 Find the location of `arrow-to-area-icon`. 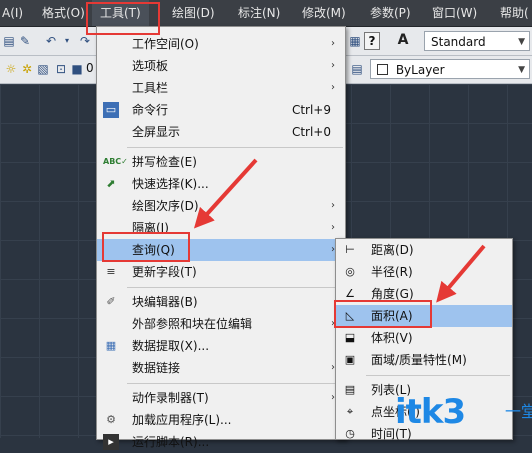

arrow-to-area-icon is located at coordinates (461, 273).